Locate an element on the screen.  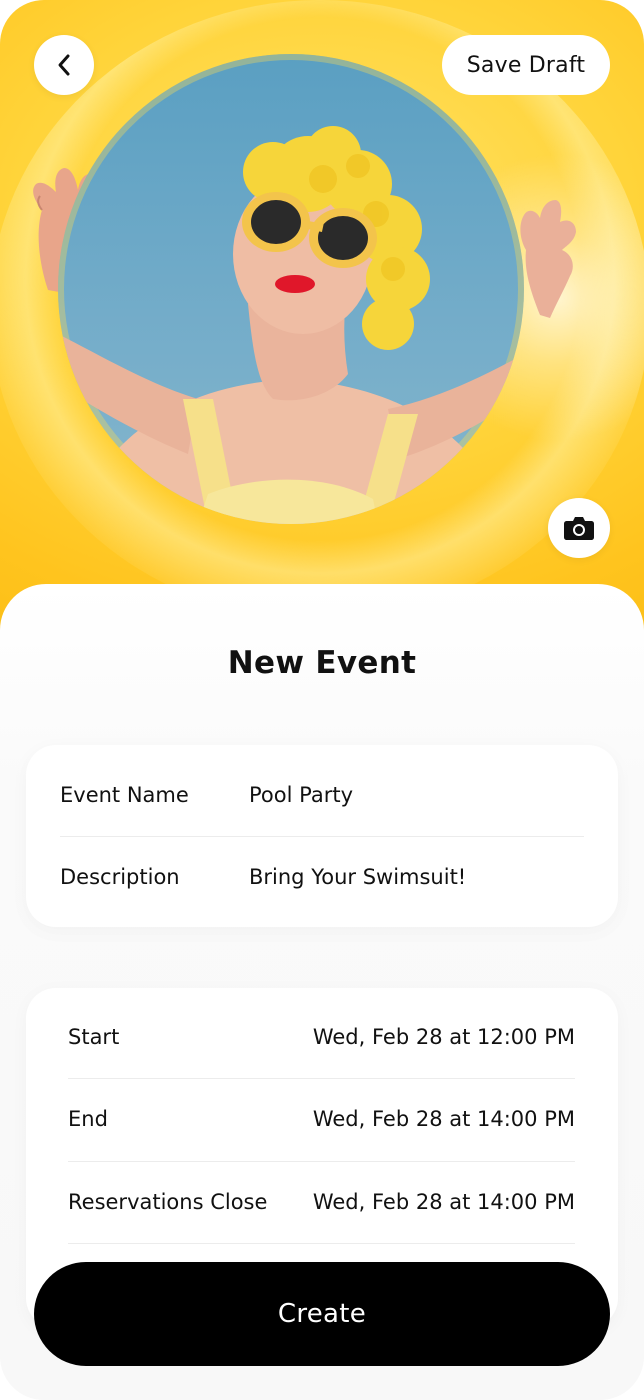
back-button is located at coordinates (64, 65).